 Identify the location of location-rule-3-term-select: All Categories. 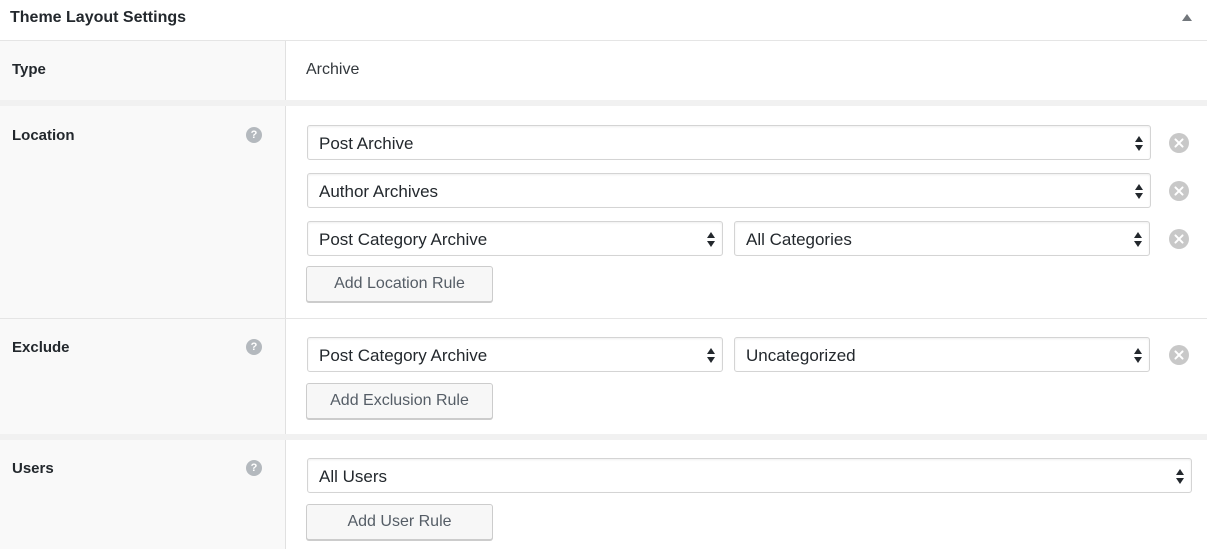
(942, 238).